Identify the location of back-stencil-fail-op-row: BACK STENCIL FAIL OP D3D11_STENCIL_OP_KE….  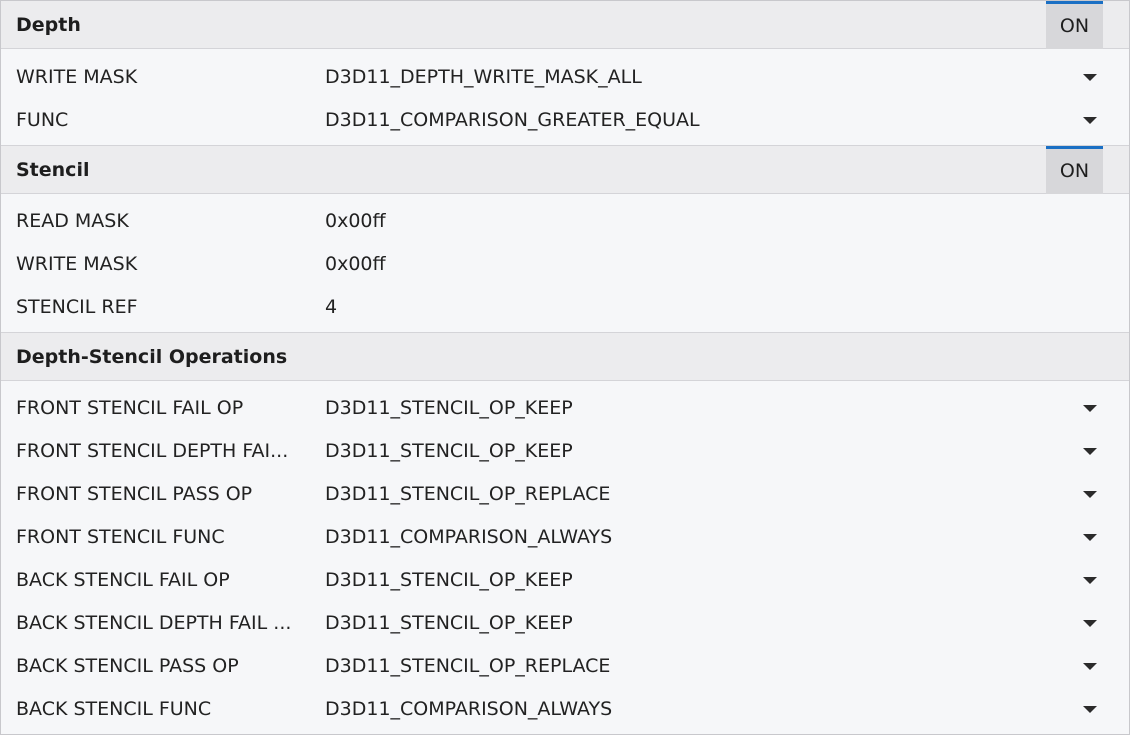
(565, 580).